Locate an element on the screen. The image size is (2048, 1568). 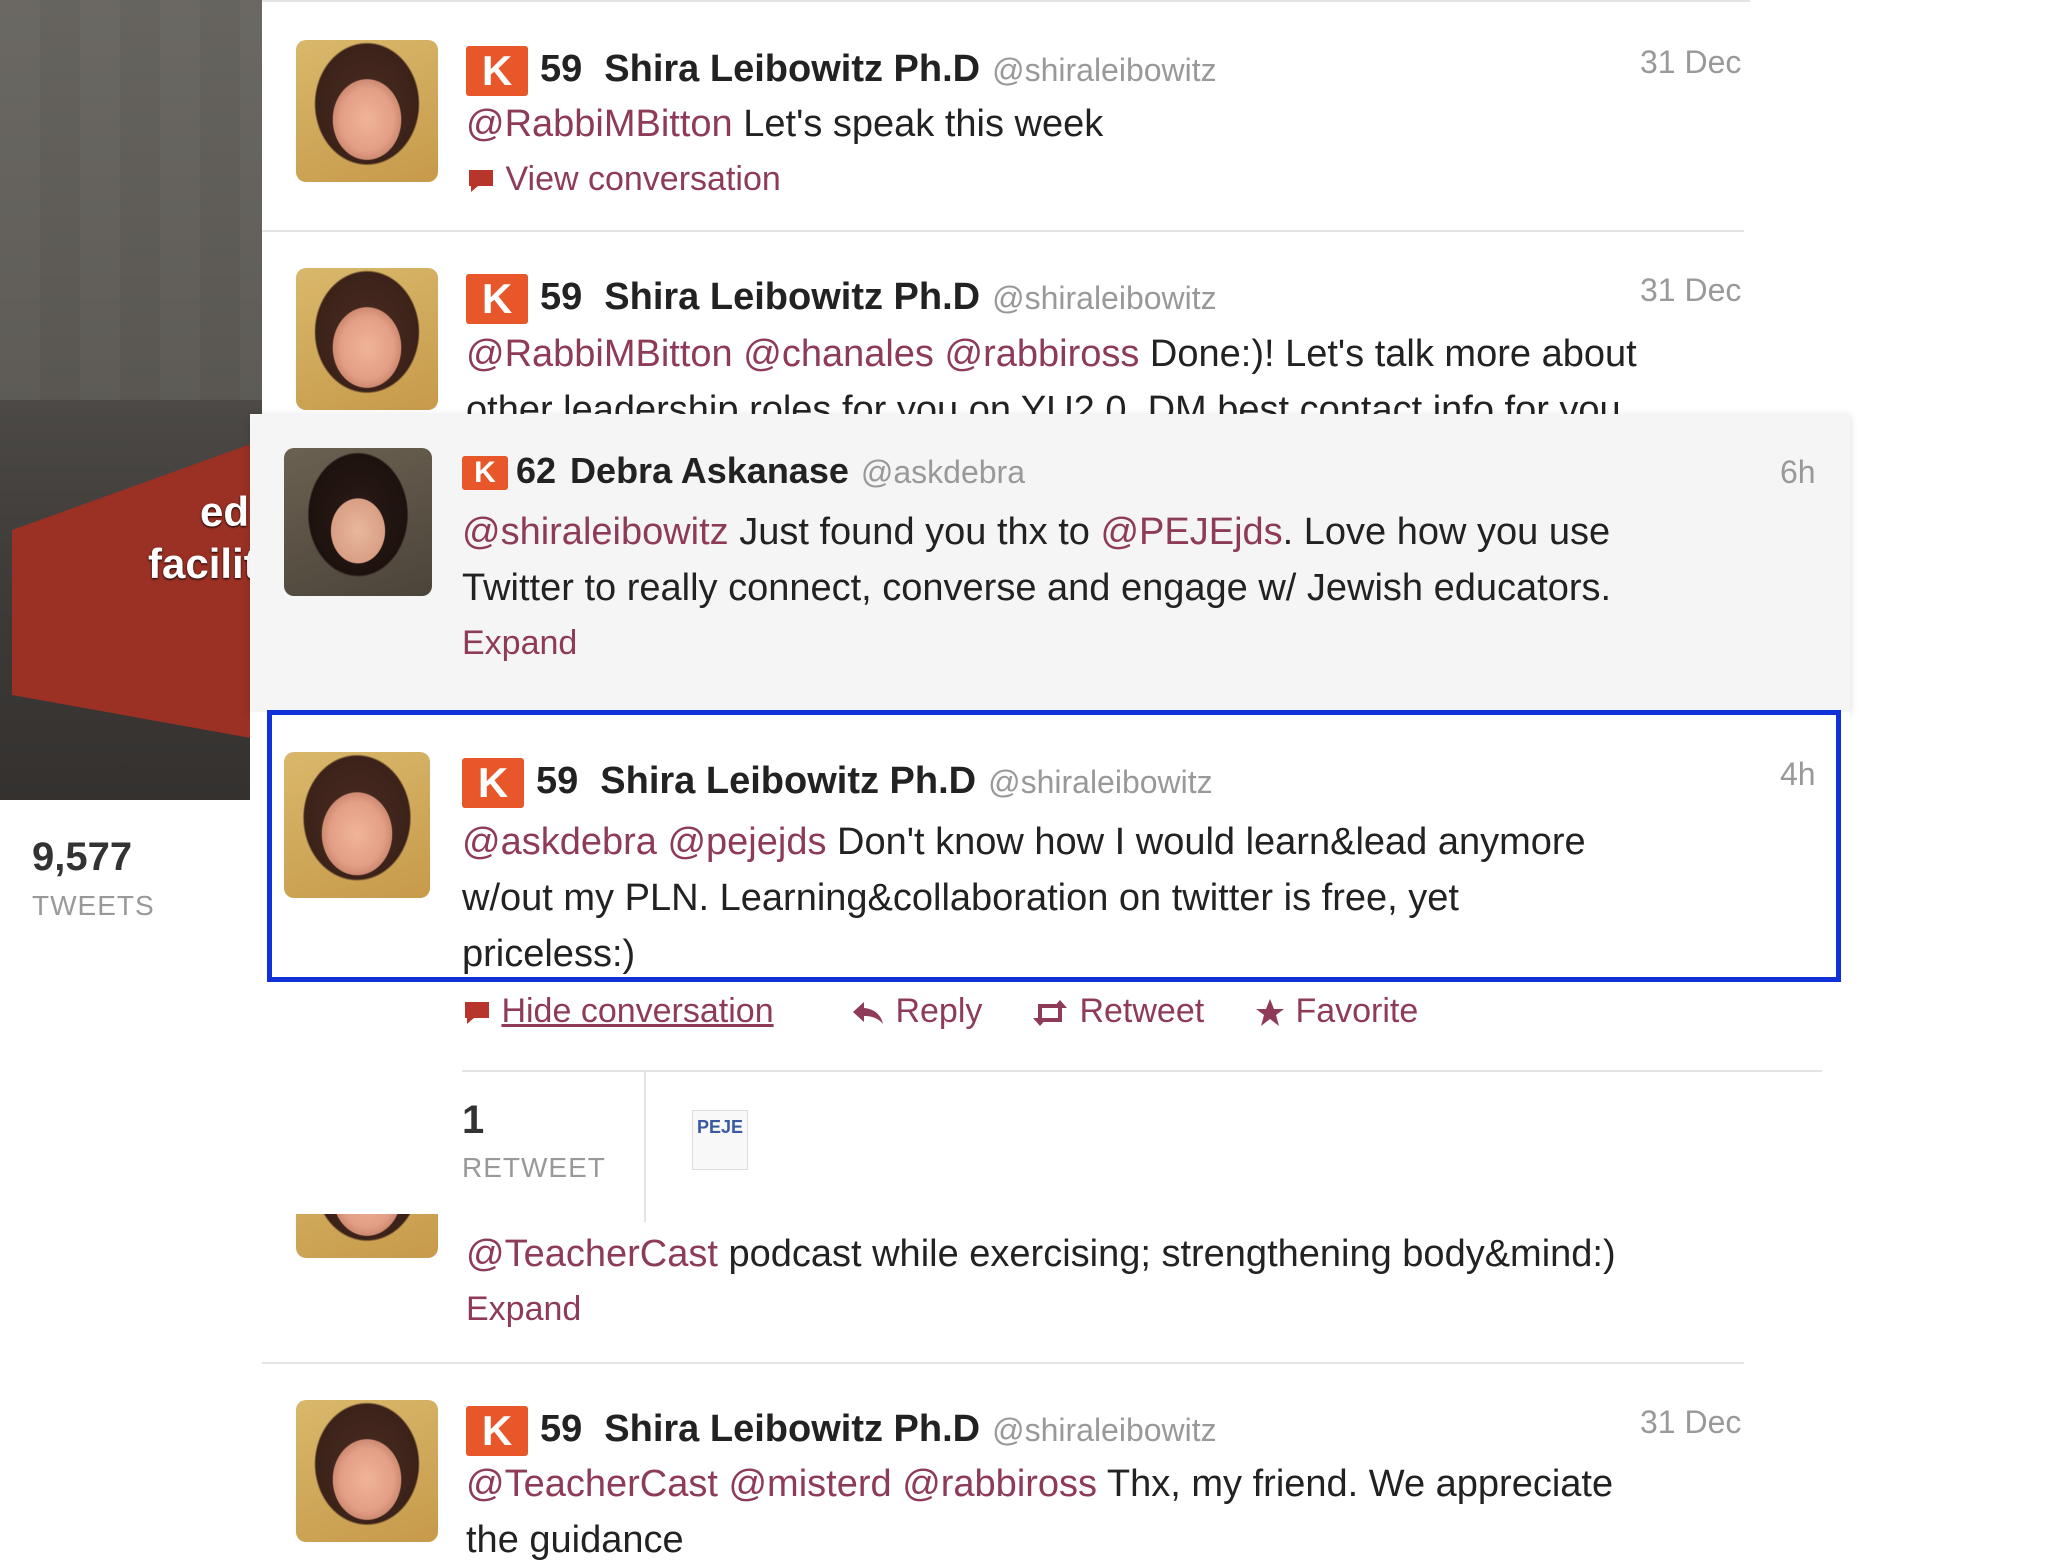
hide-conversation-label: Hide conversation is located at coordinates (637, 1011).